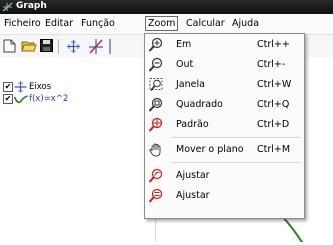 This screenshot has width=333, height=245. I want to click on toolbar-more-icon, so click(110, 46).